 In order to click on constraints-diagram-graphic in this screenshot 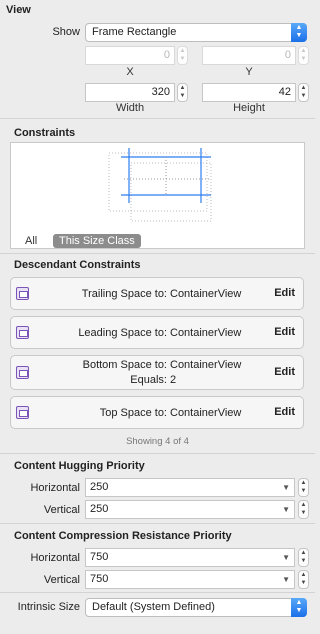, I will do `click(160, 185)`.